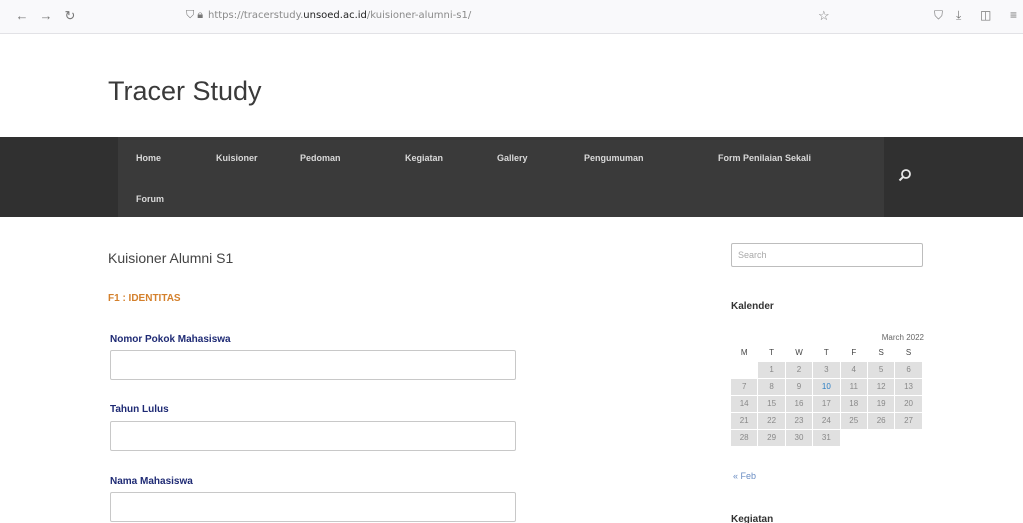 This screenshot has width=1023, height=523. Describe the element at coordinates (194, 15) in the screenshot. I see `site-info-icon: ⛉ 🔒︎` at that location.